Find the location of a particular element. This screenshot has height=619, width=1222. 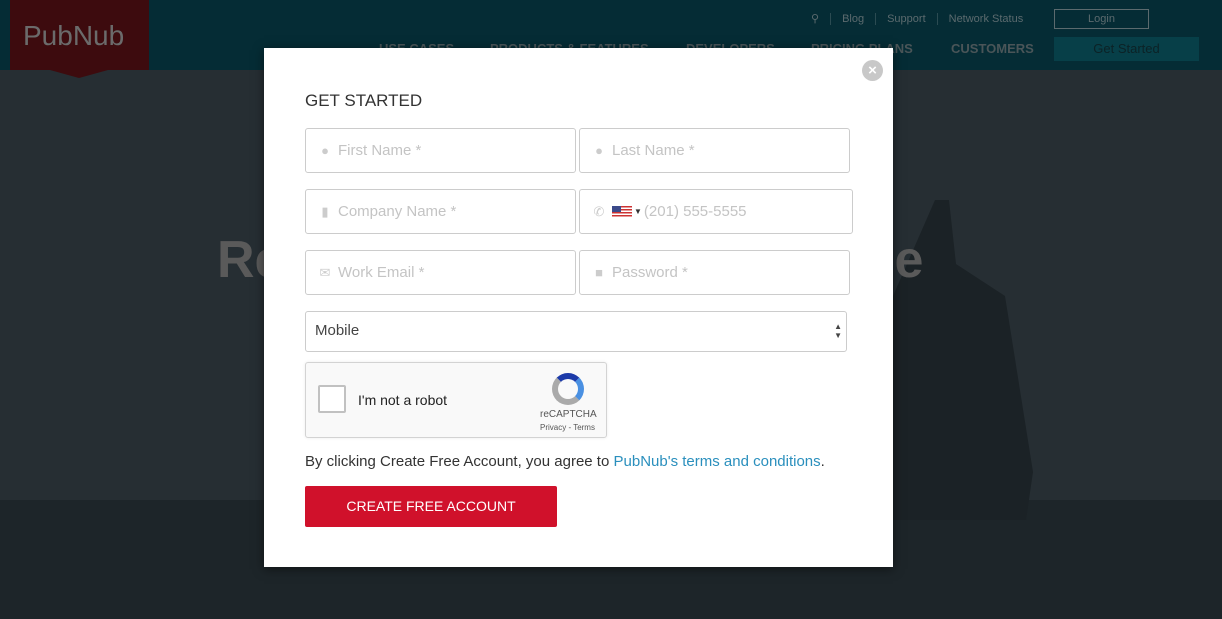

first-name-placeholder: First Name * is located at coordinates (380, 150).